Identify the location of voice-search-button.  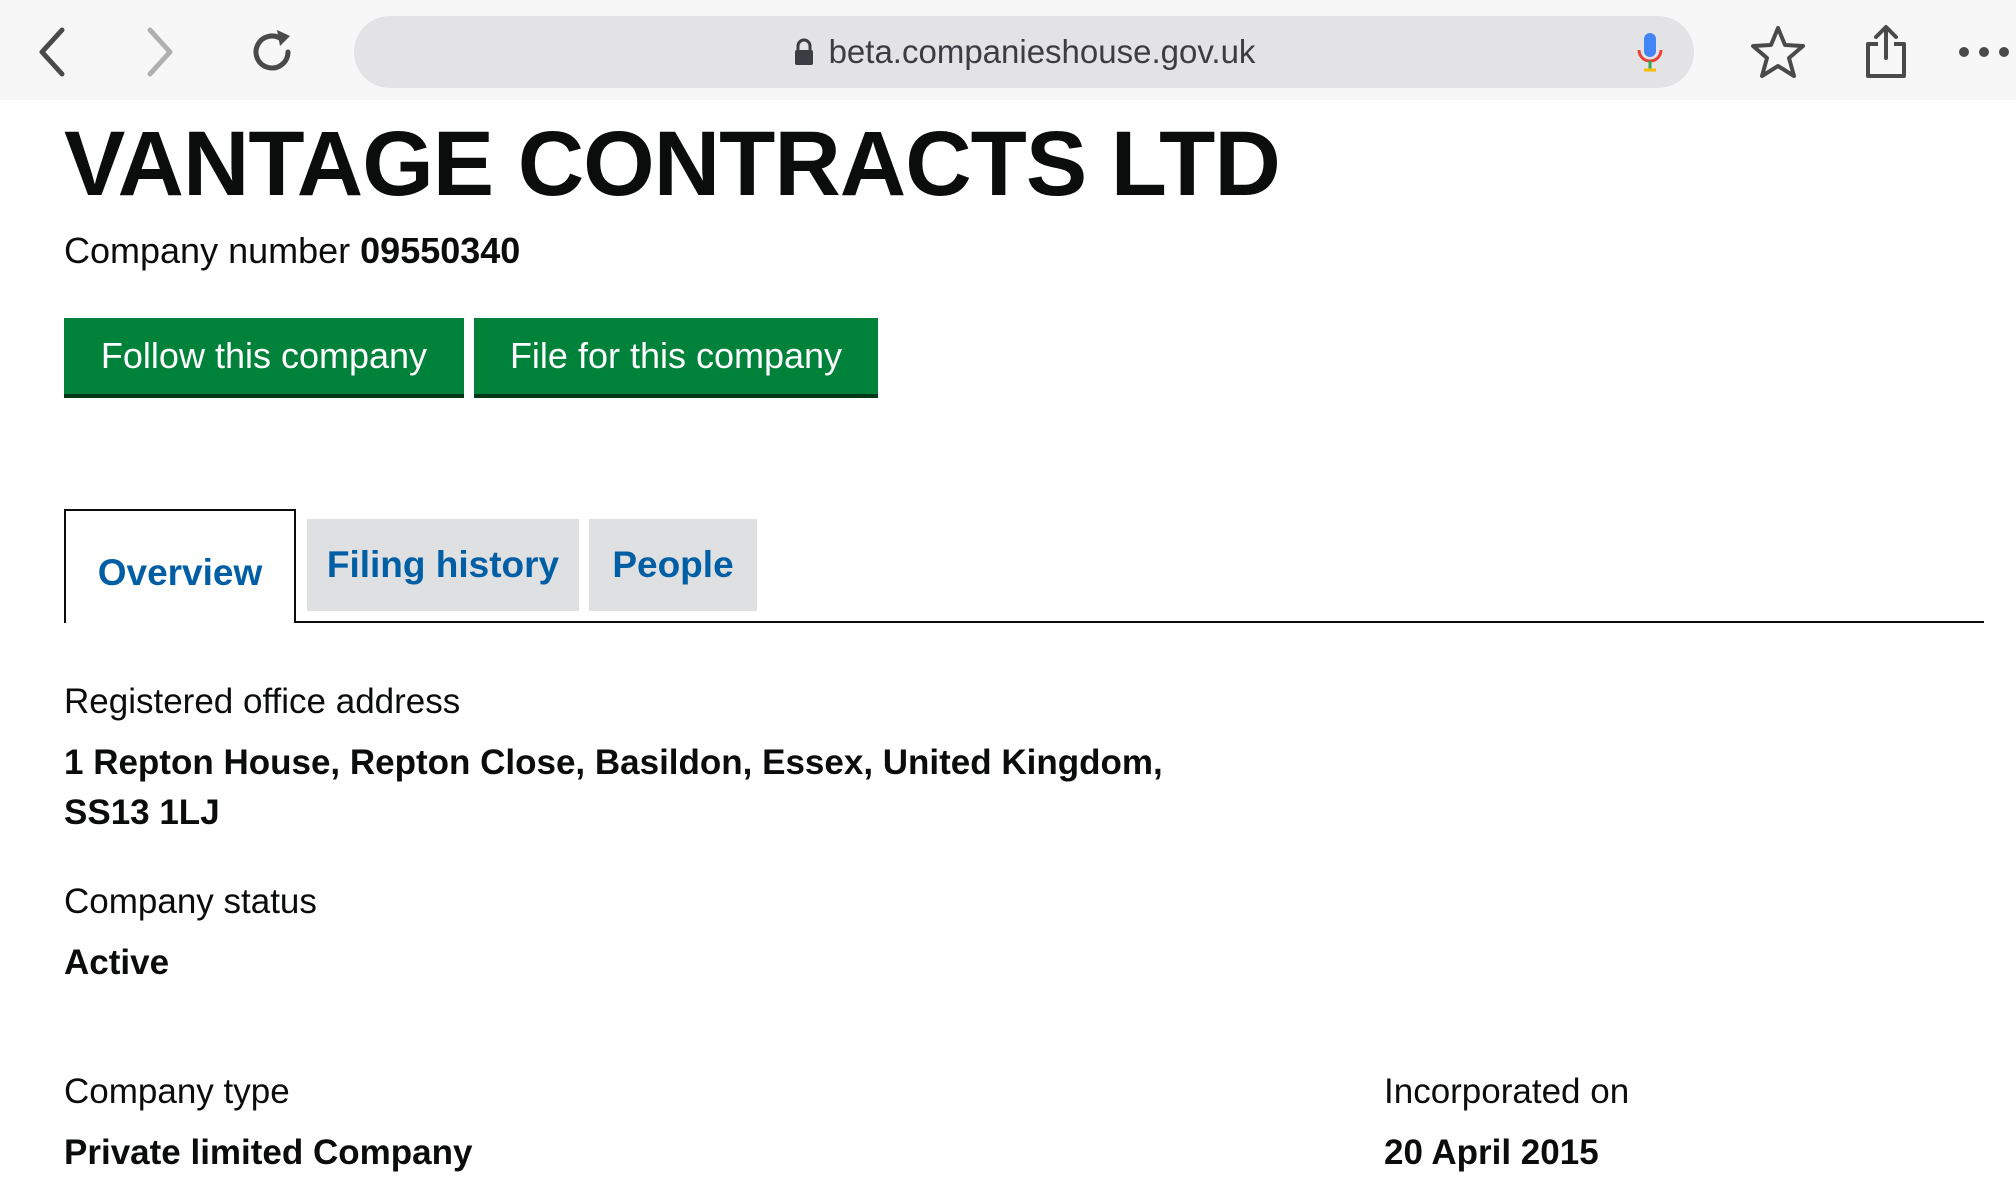
(1650, 54).